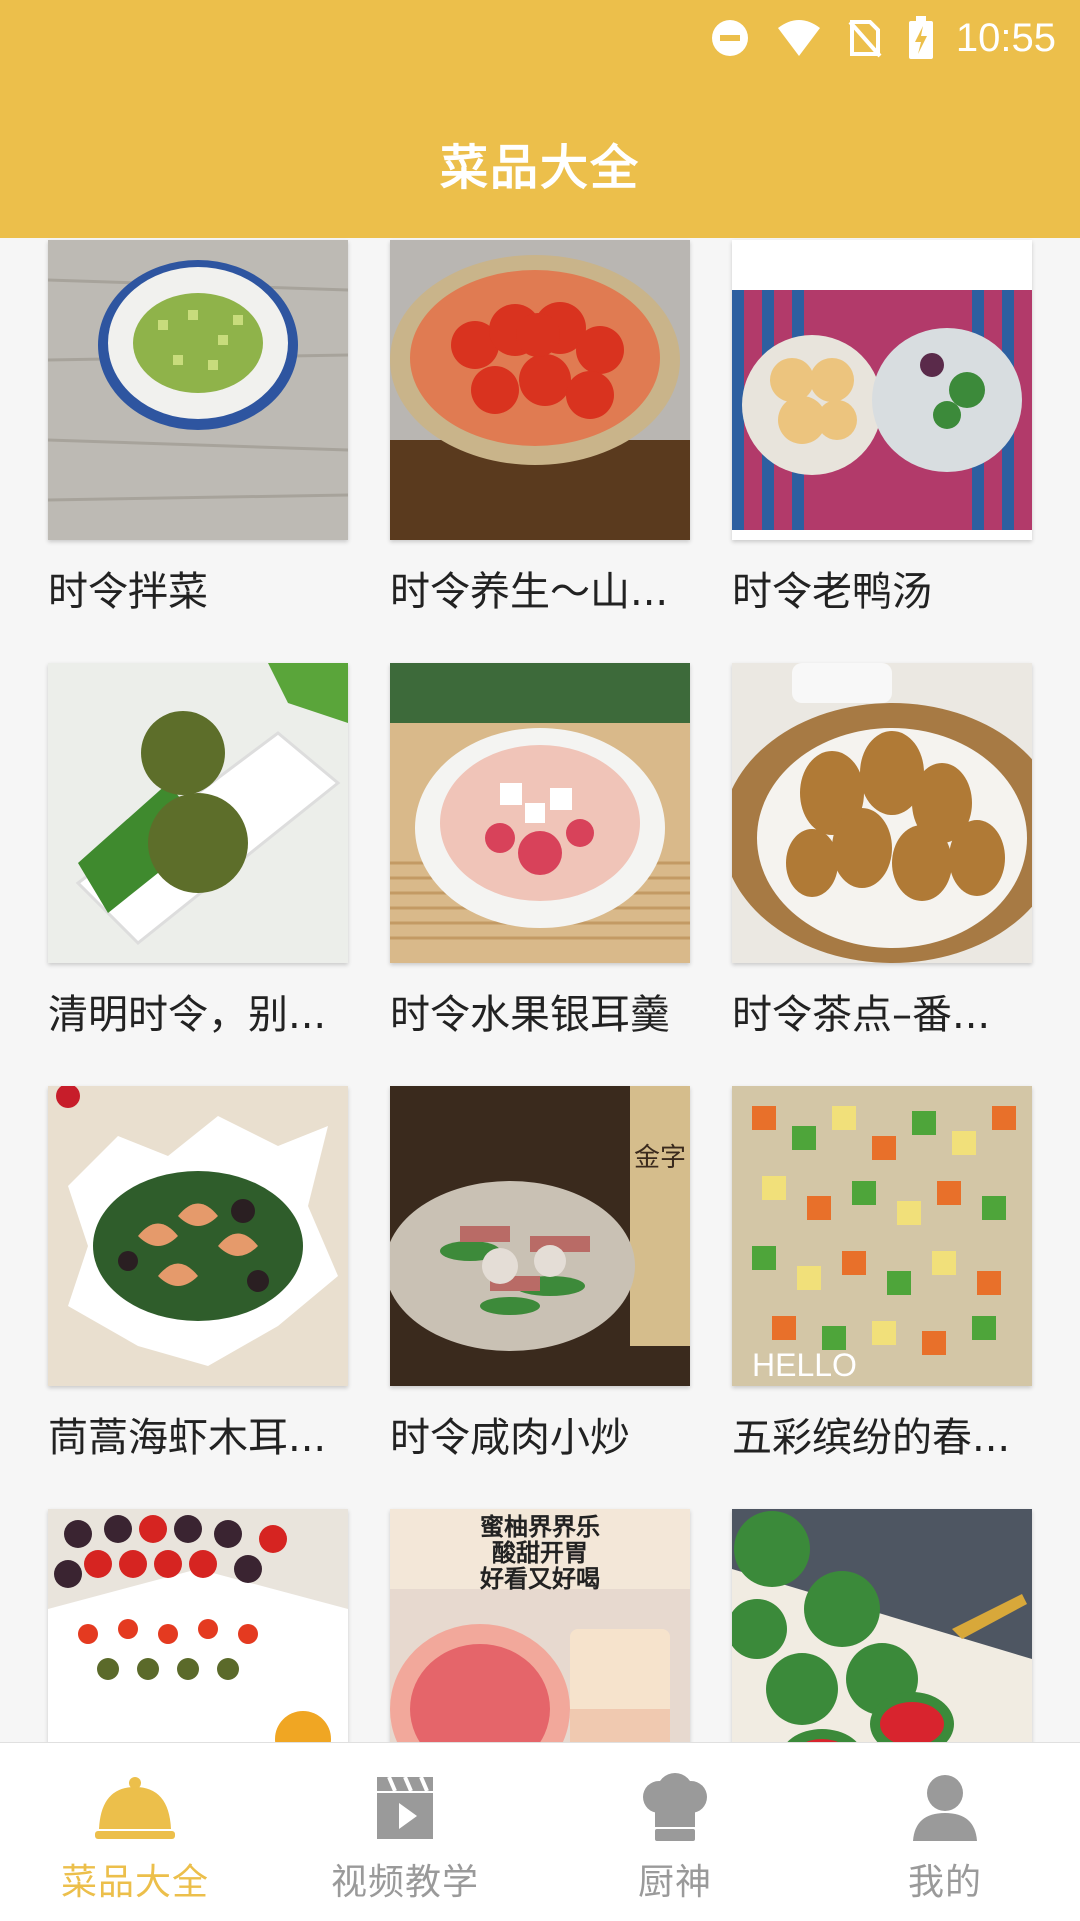  I want to click on dish-image: 蜜柚界界乐 酸甜开胃 好看又好喝, so click(540, 1625).